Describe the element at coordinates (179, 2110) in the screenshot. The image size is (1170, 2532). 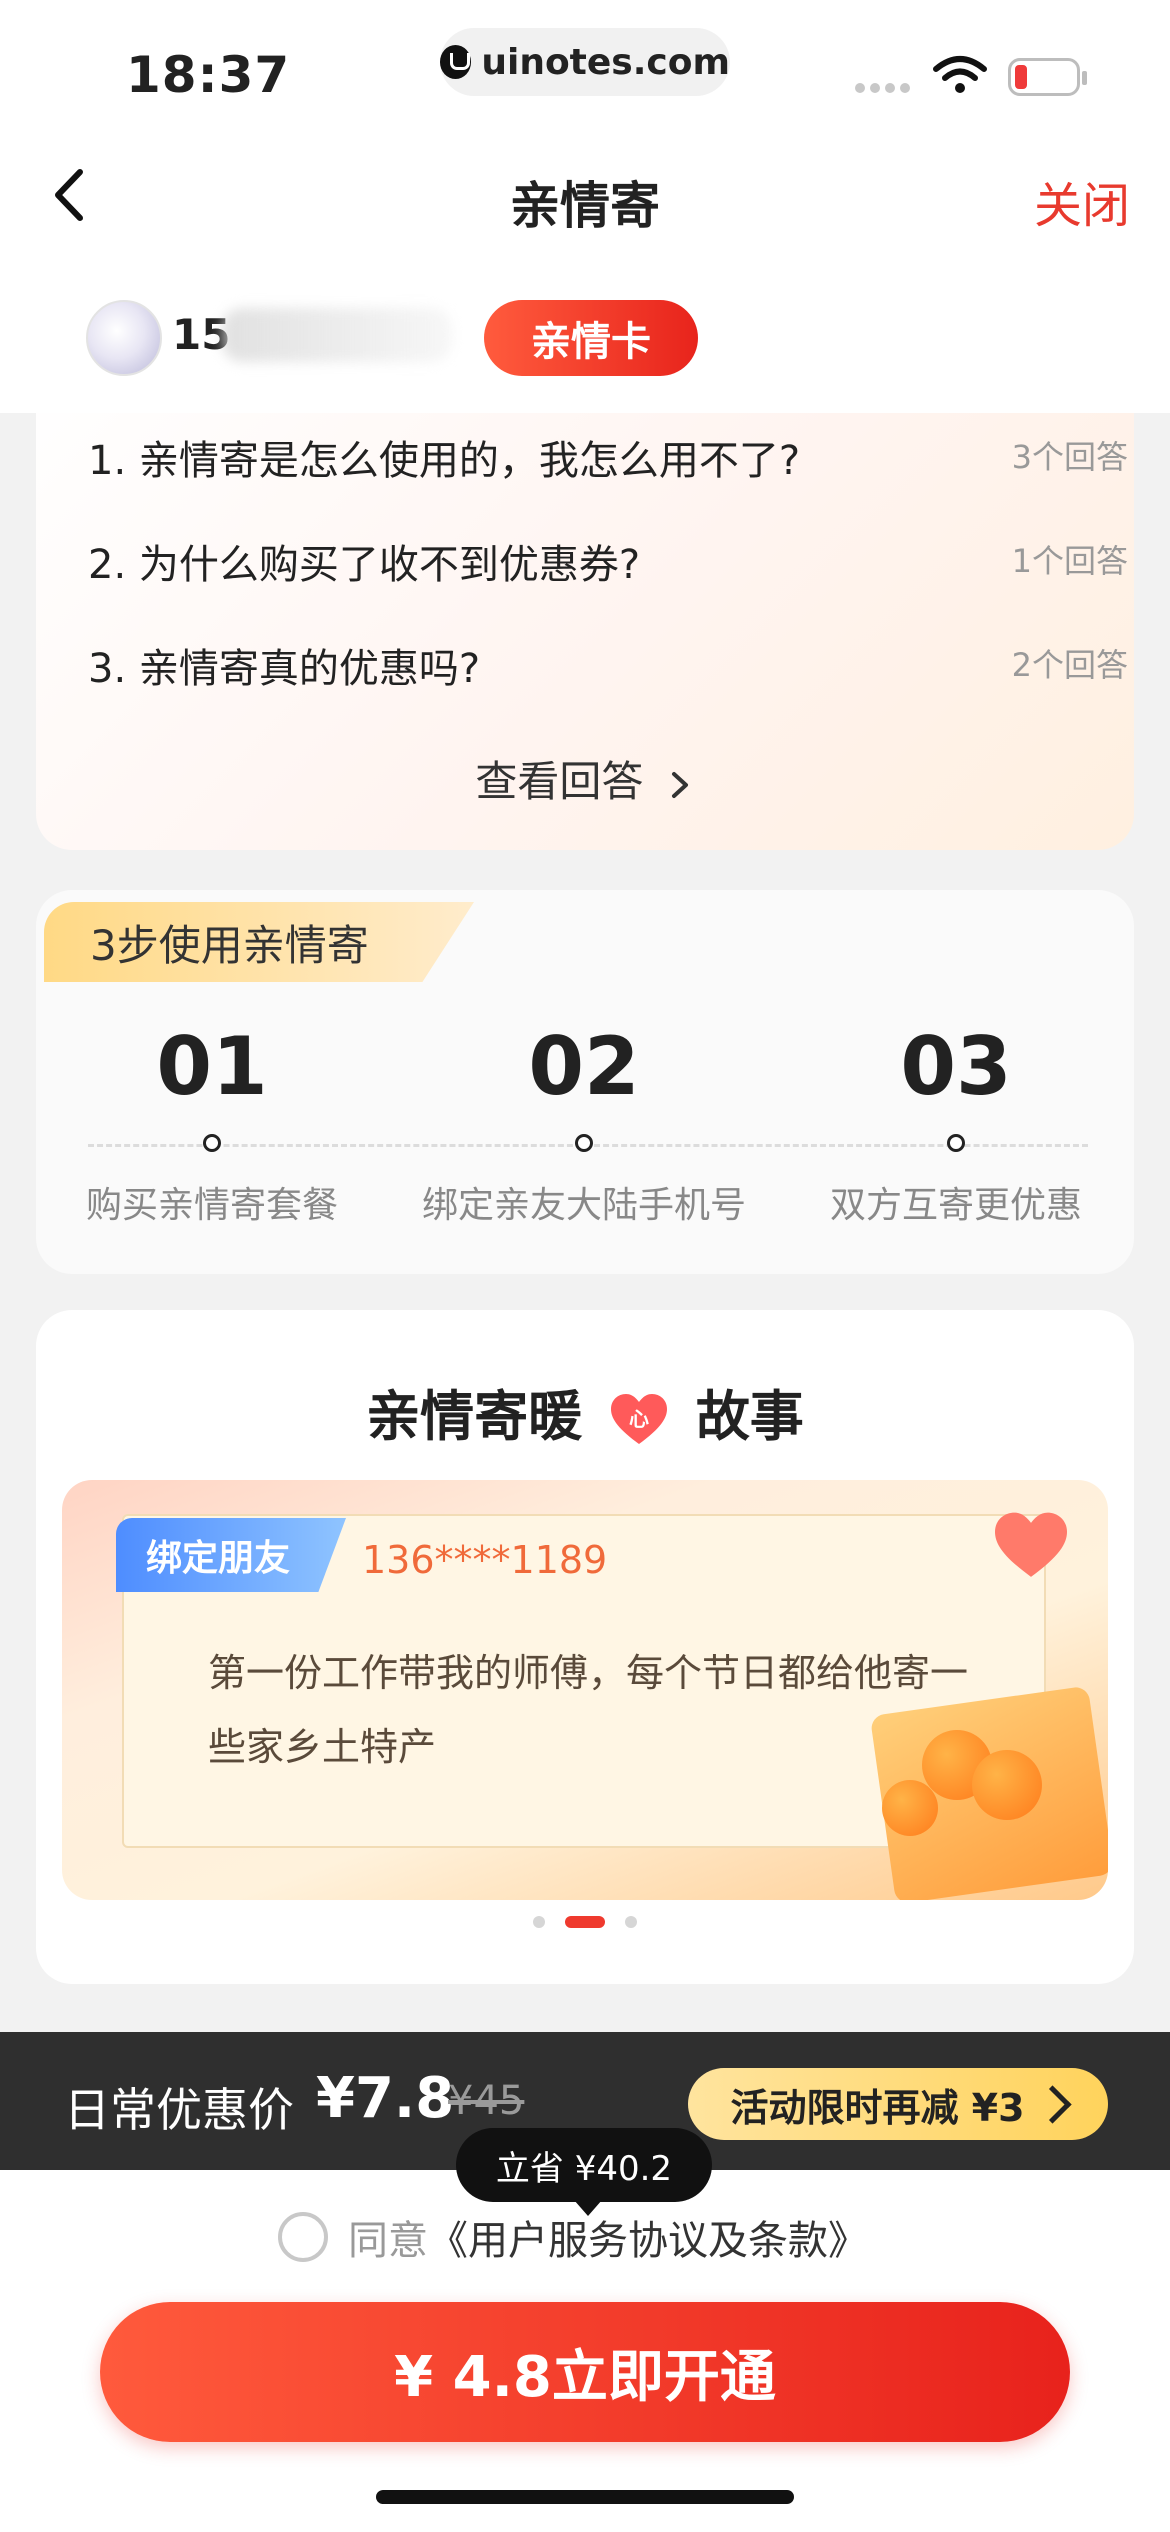
I see `price-label: 日常优惠价` at that location.